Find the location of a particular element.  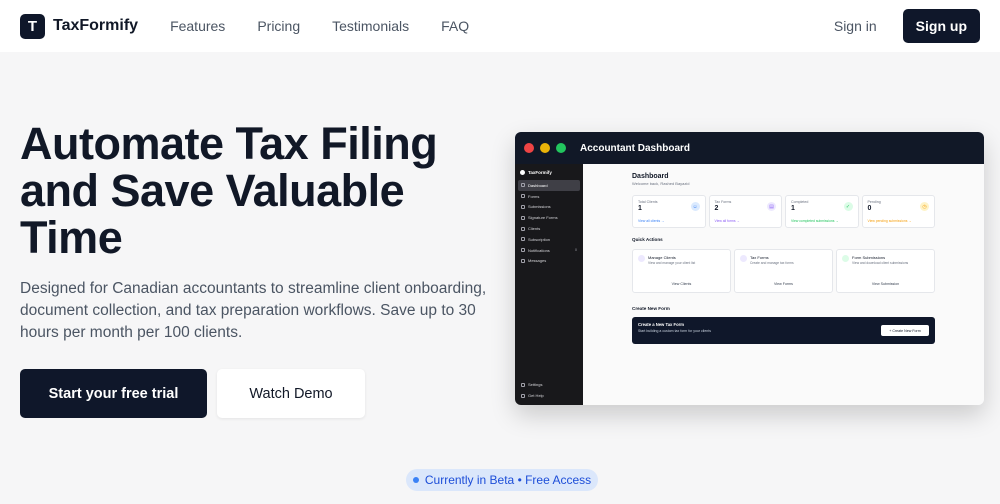

nav-auth: Sign in Sign up is located at coordinates (907, 26).